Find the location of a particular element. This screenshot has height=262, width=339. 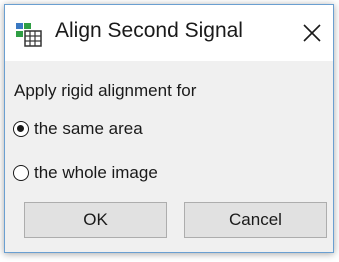

close-icon is located at coordinates (312, 33).